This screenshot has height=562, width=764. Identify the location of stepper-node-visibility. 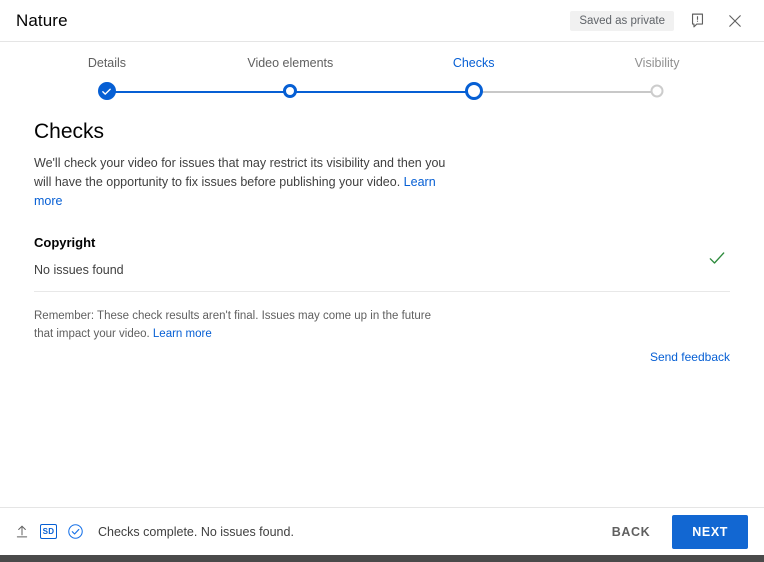
(657, 91).